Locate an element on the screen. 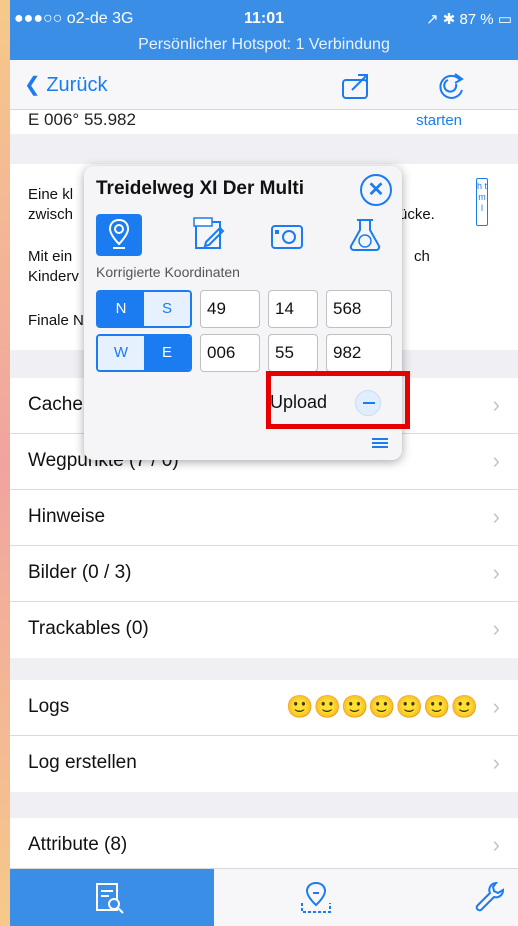 The width and height of the screenshot is (518, 926). nav-bar: ❮ Zurück is located at coordinates (264, 85).